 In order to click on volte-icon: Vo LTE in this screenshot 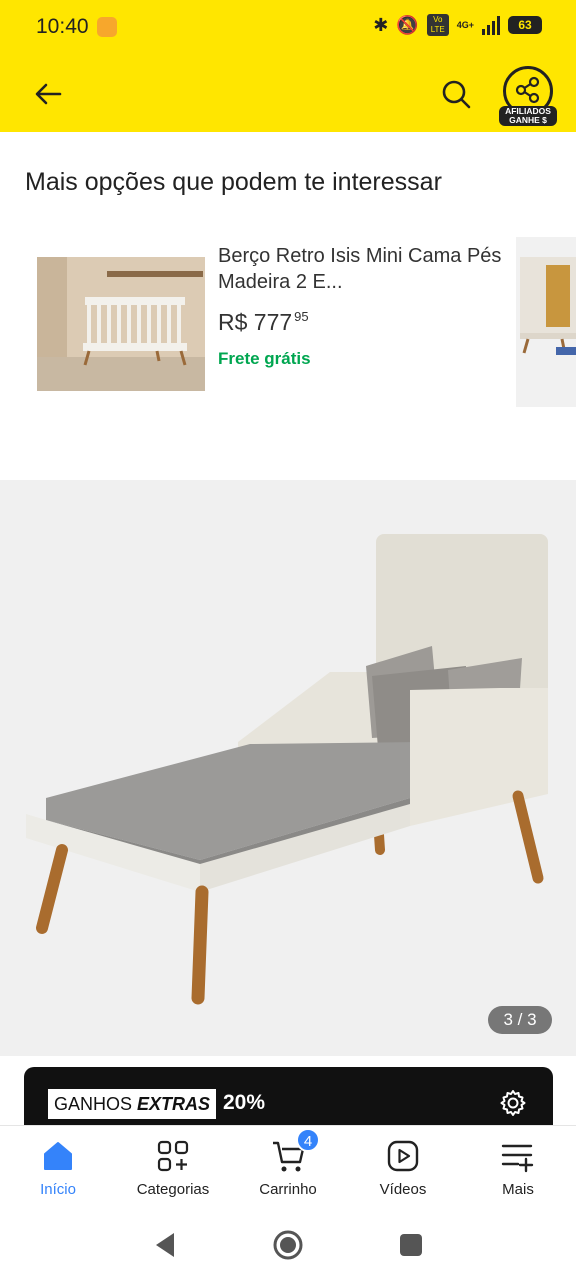, I will do `click(437, 25)`.